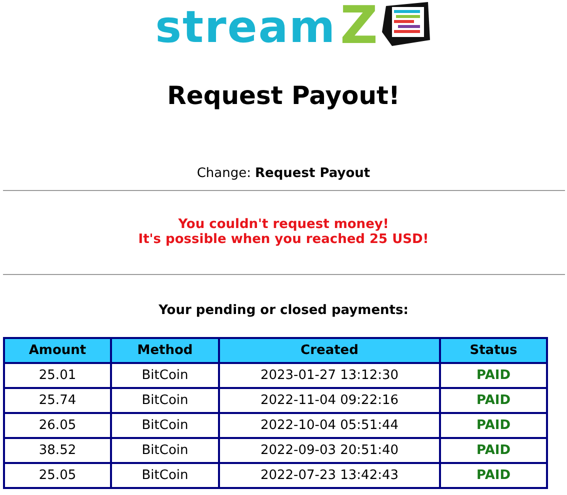  What do you see at coordinates (57, 350) in the screenshot?
I see `column-header: Amount` at bounding box center [57, 350].